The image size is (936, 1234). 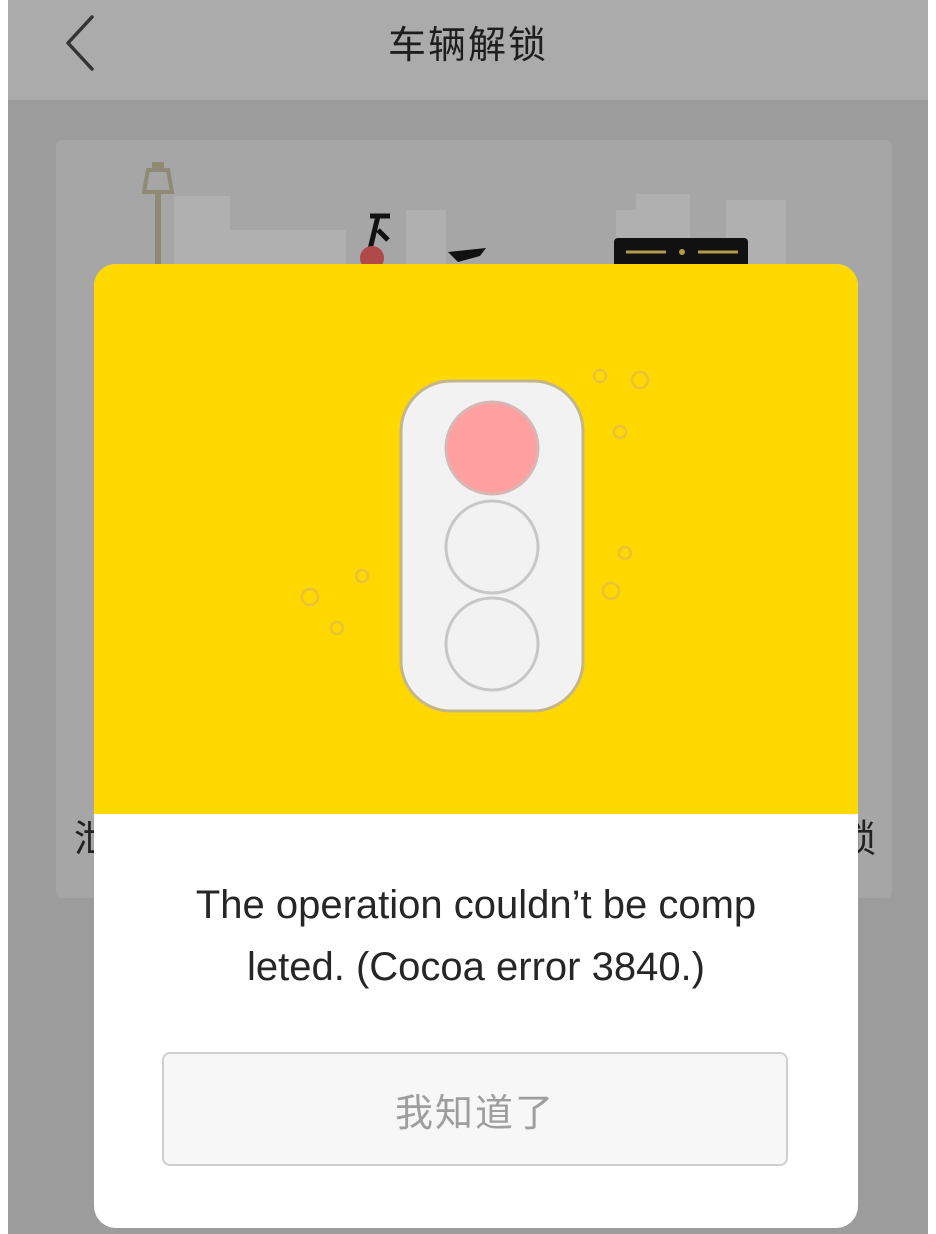 What do you see at coordinates (467, 45) in the screenshot?
I see `page-title: 车辆解锁` at bounding box center [467, 45].